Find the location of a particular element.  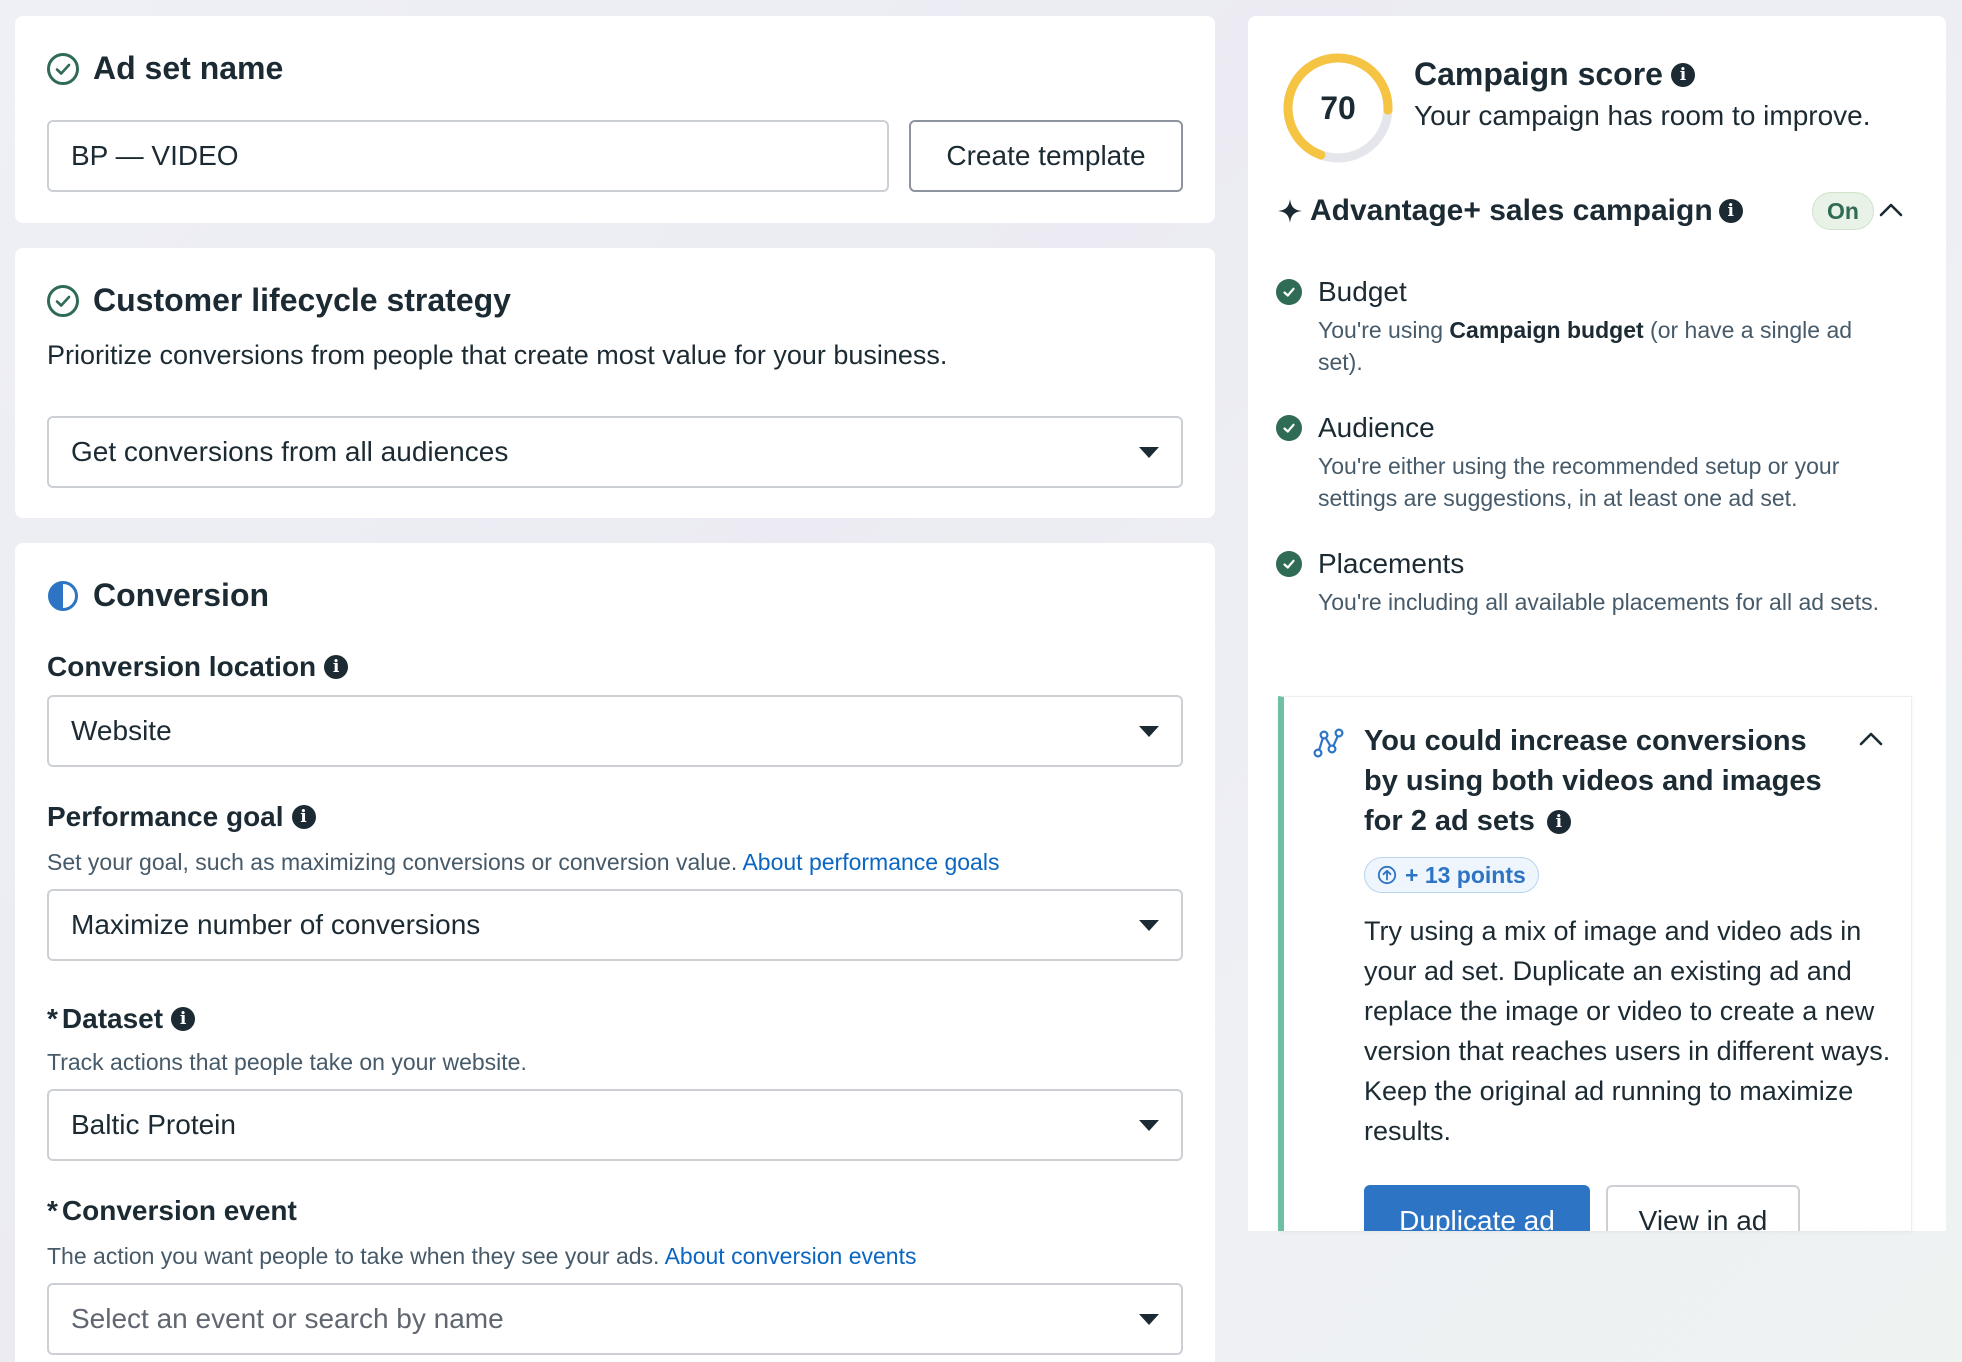

dataset-label: * Dataset i is located at coordinates (121, 1019).